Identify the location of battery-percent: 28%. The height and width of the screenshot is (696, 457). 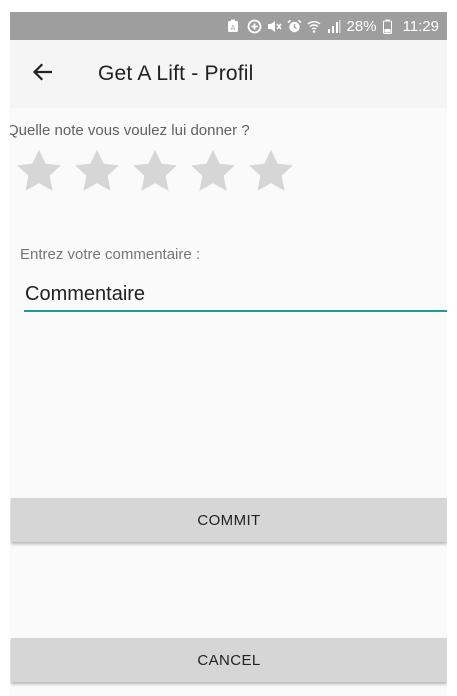
(361, 26).